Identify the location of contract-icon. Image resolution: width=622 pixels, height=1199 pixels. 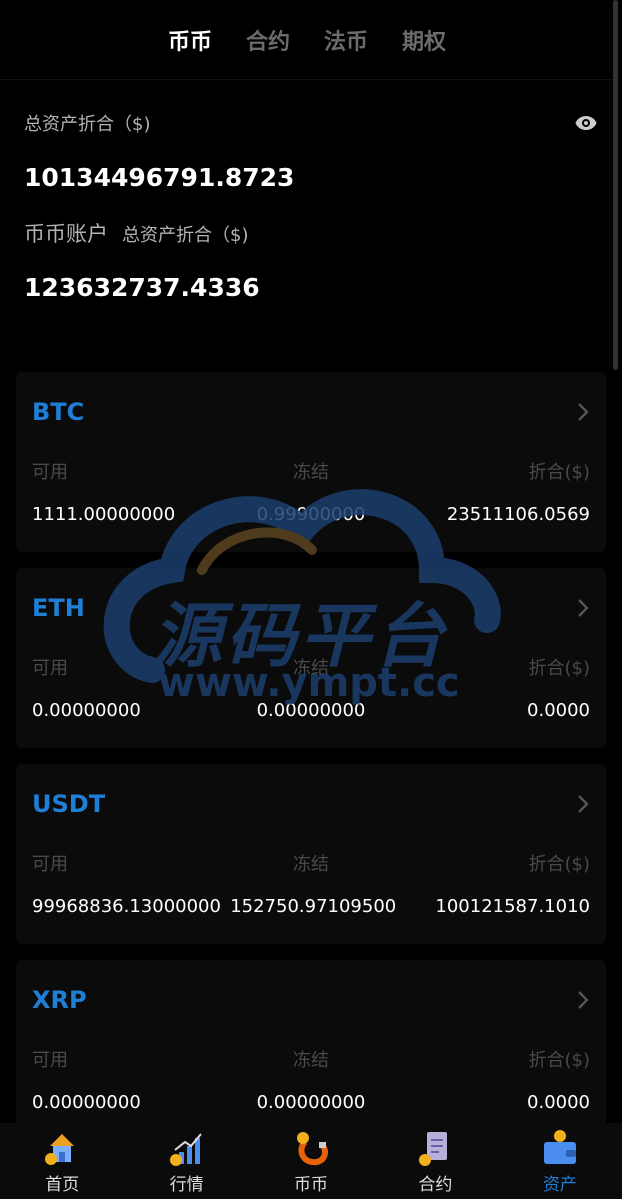
(433, 1149).